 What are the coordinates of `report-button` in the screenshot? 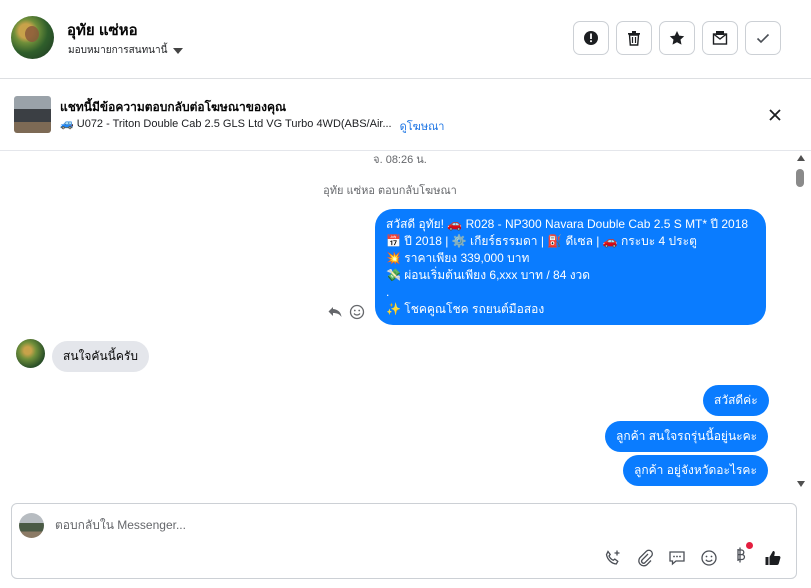 It's located at (591, 38).